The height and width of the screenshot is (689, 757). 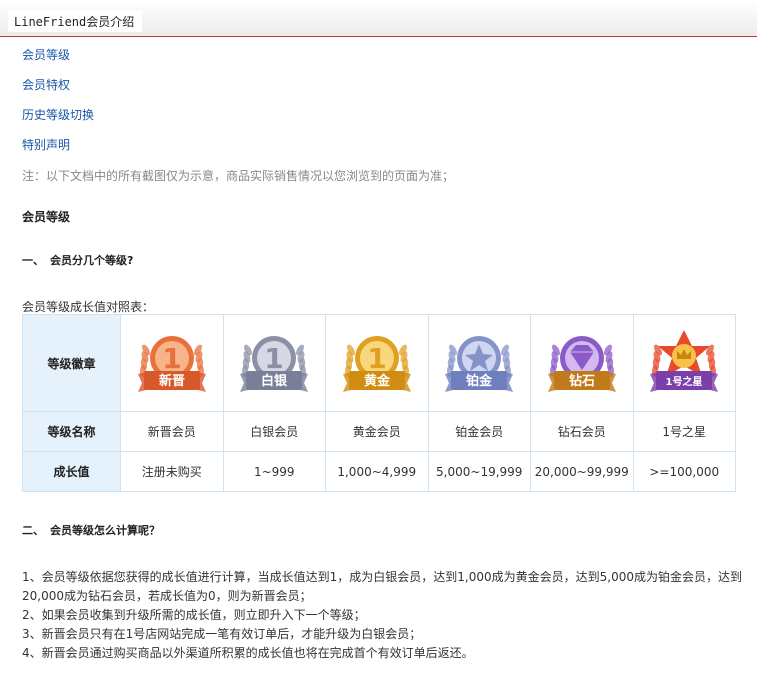 What do you see at coordinates (46, 84) in the screenshot?
I see `nav-link-member-privileges: 会员特权` at bounding box center [46, 84].